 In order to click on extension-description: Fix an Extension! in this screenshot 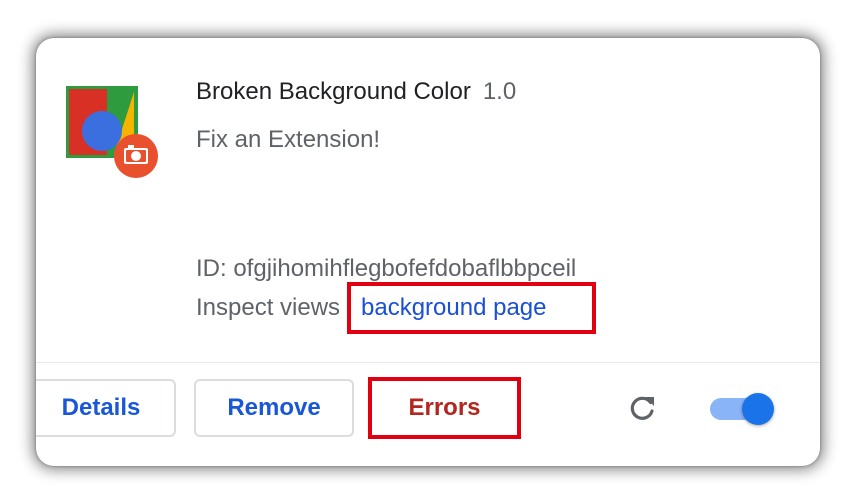, I will do `click(288, 139)`.